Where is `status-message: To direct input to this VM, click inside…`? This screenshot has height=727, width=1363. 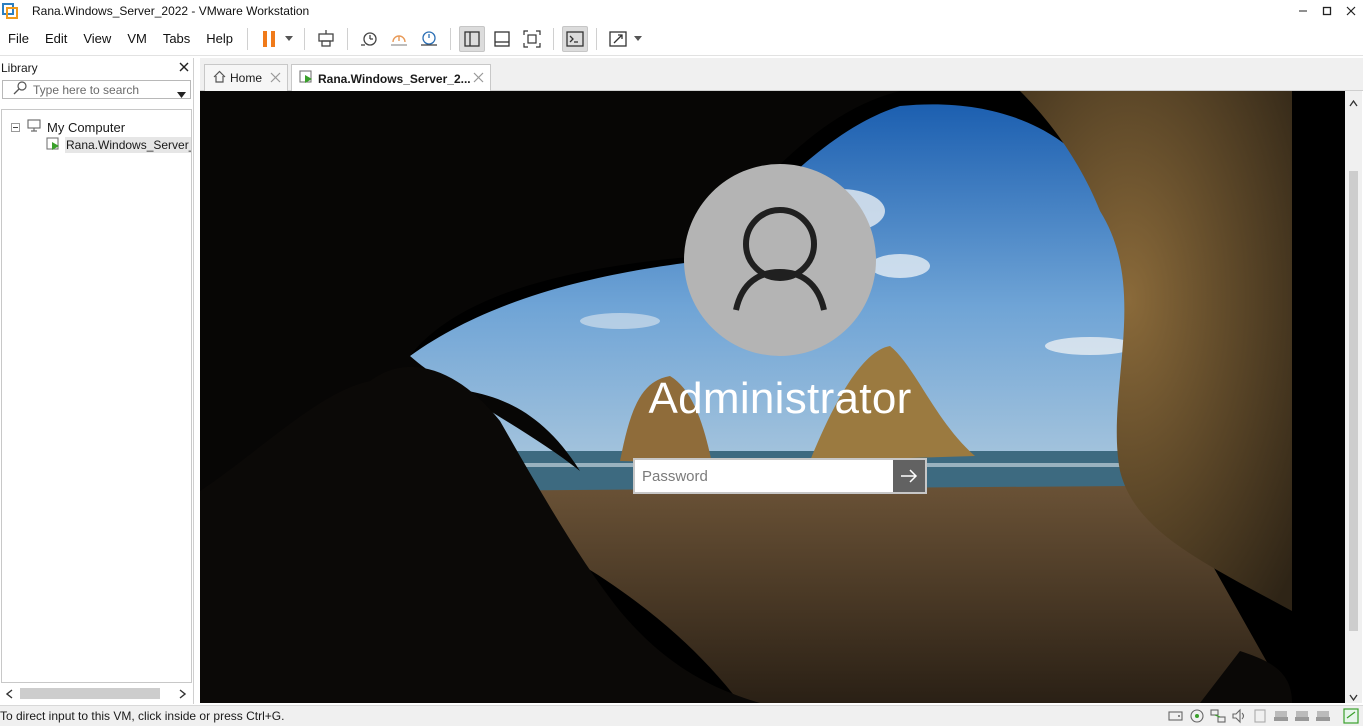 status-message: To direct input to this VM, click inside… is located at coordinates (142, 716).